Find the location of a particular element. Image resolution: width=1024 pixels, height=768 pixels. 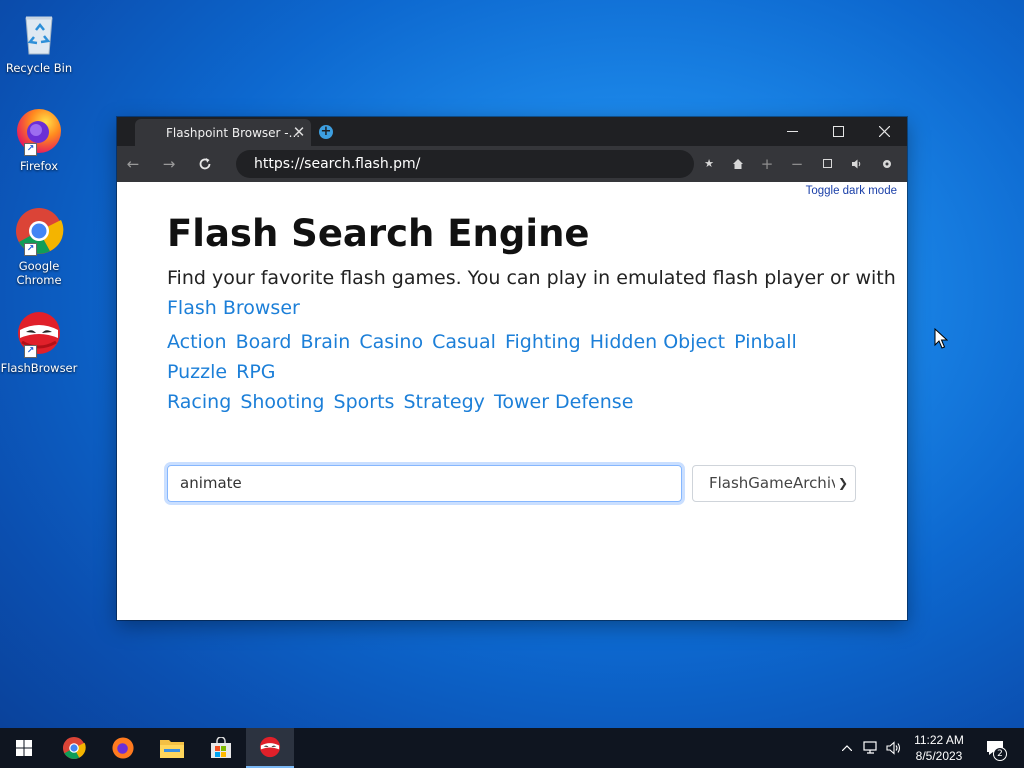

category-link-brain: Brain is located at coordinates (325, 342).